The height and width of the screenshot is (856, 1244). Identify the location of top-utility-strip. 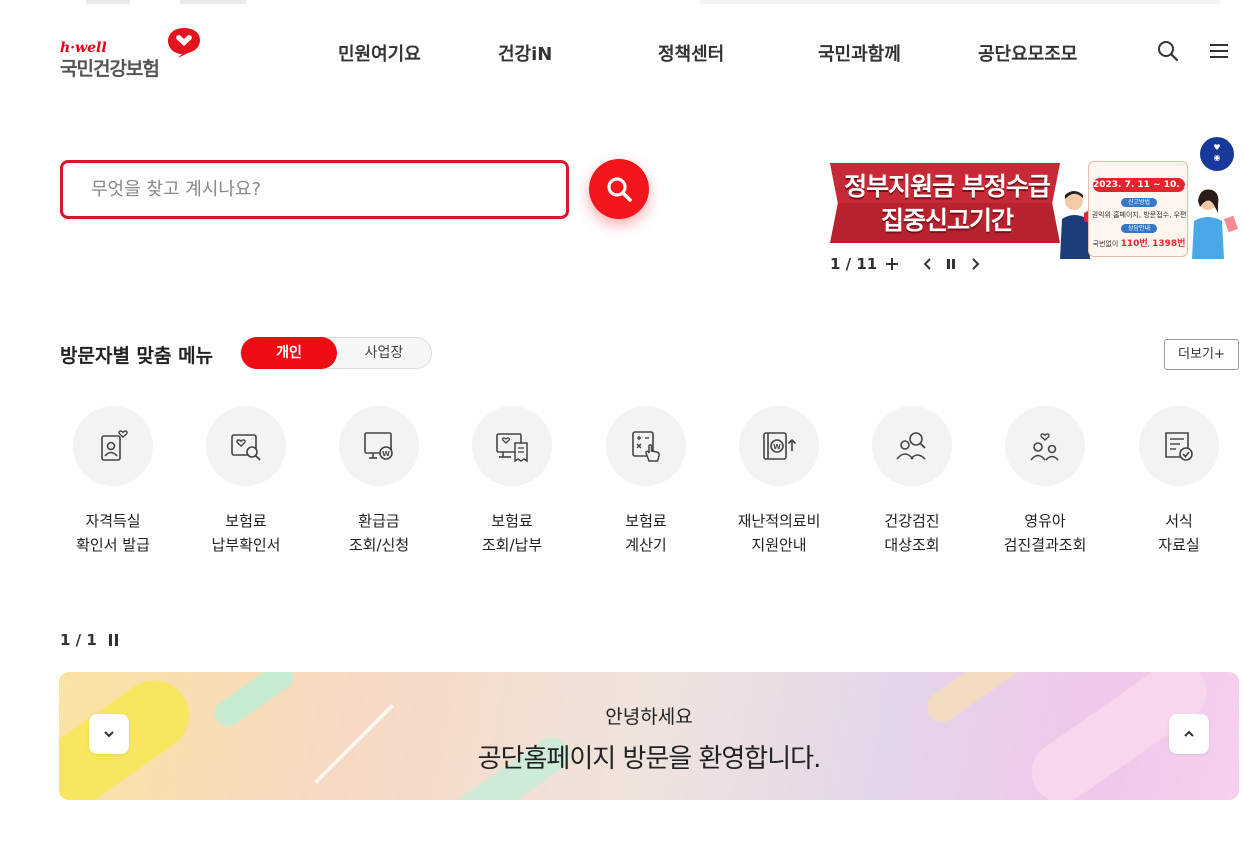
(622, 4).